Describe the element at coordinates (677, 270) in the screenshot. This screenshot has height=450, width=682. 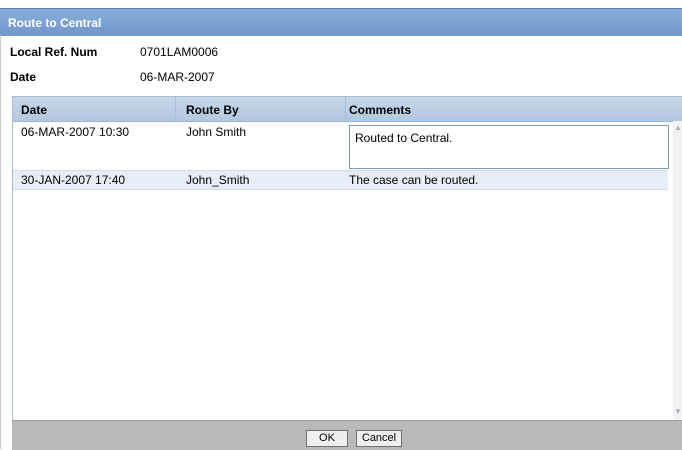
I see `vertical-scrollbar: ▲ ▼` at that location.